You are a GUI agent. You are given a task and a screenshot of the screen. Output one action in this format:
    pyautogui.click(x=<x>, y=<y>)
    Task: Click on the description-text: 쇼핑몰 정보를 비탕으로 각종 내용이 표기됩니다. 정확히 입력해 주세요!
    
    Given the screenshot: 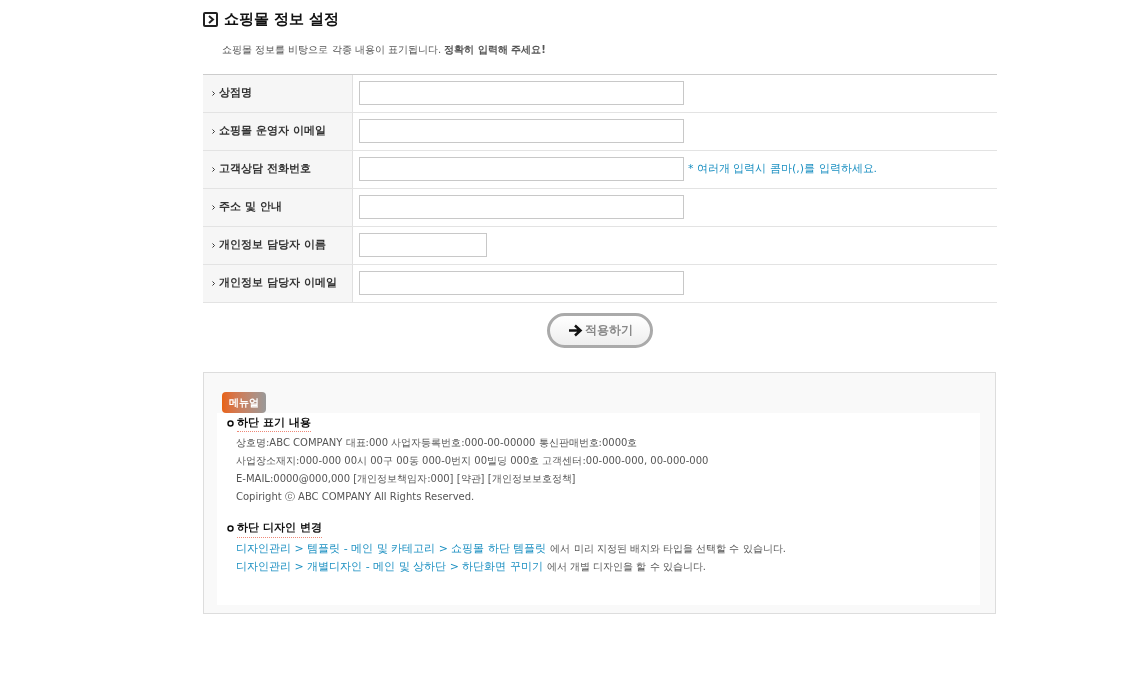 What is the action you would take?
    pyautogui.click(x=384, y=49)
    